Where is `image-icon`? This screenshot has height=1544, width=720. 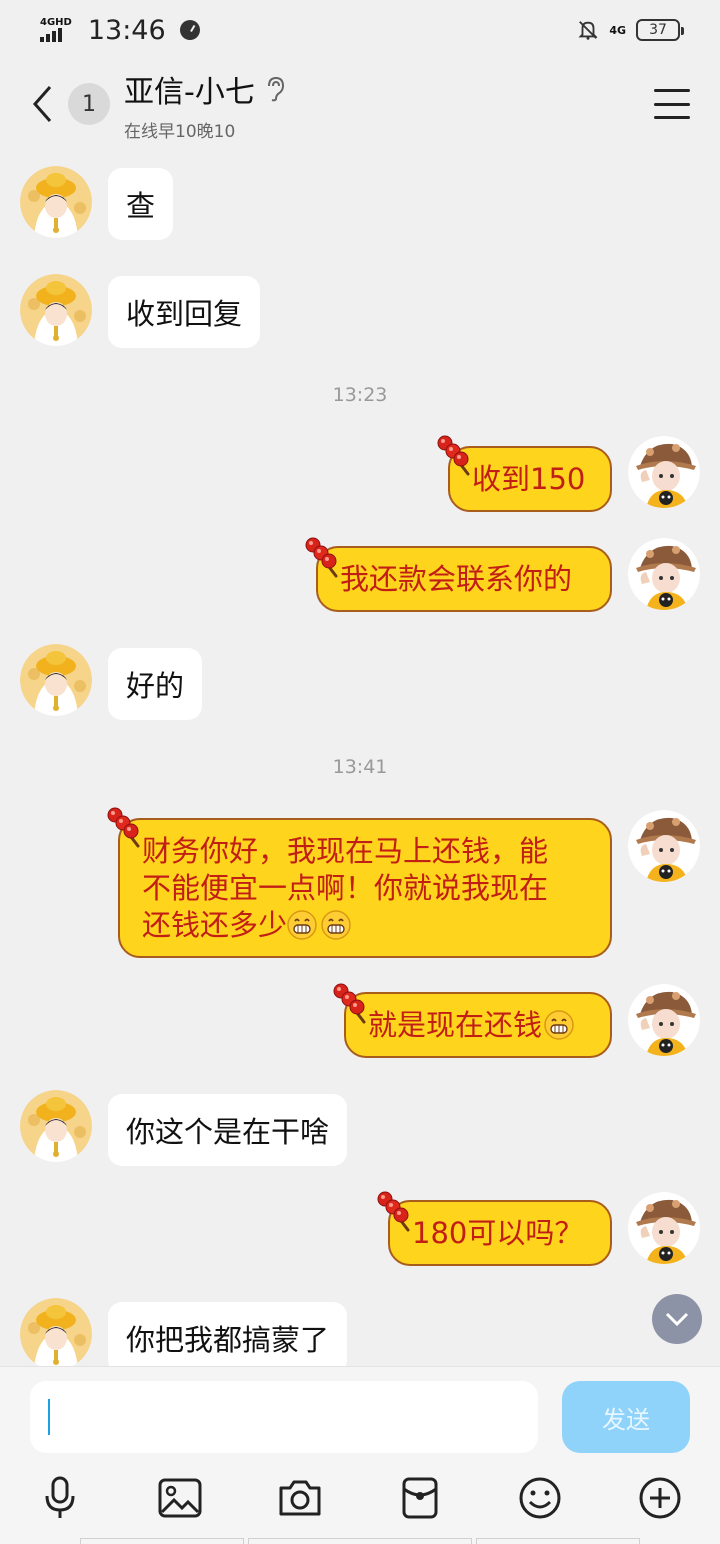
image-icon is located at coordinates (180, 1498).